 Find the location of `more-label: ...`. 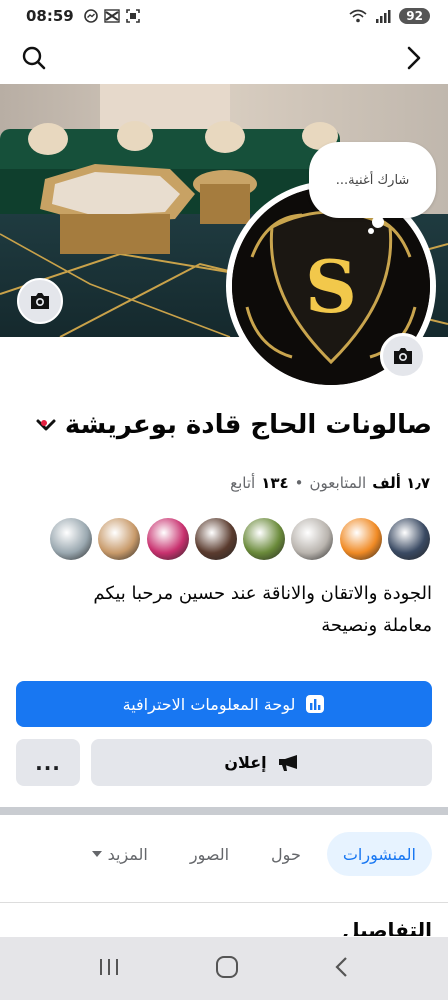

more-label: ... is located at coordinates (48, 762).